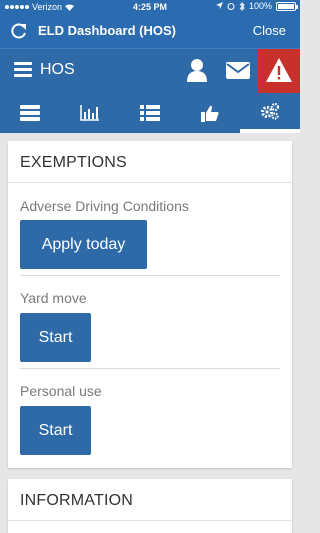 The width and height of the screenshot is (320, 533). I want to click on tab-bar, so click(150, 113).